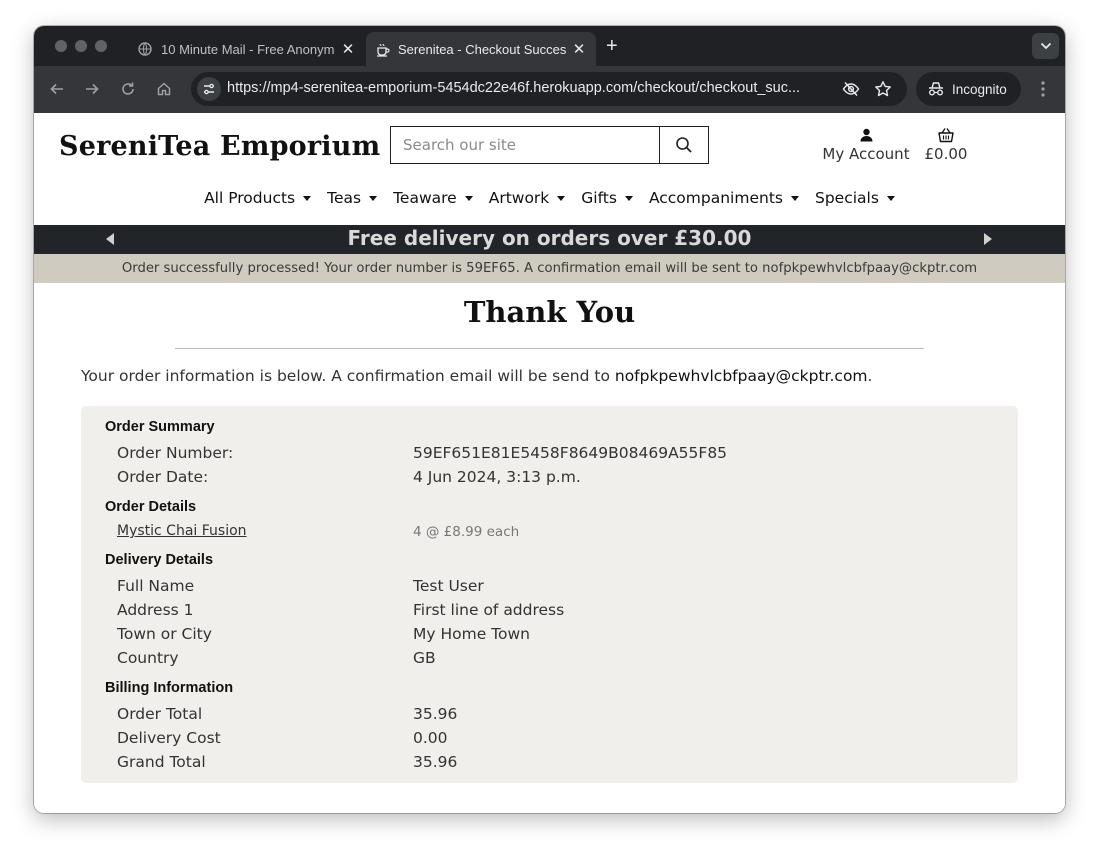 The height and width of the screenshot is (855, 1099). I want to click on order-number-label: Order Number:, so click(175, 453).